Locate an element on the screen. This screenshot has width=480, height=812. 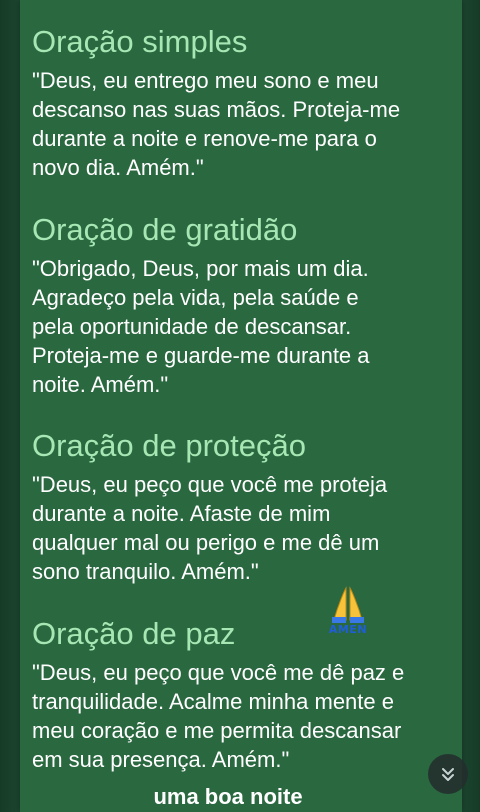
amen-sticker: AMEN is located at coordinates (348, 610).